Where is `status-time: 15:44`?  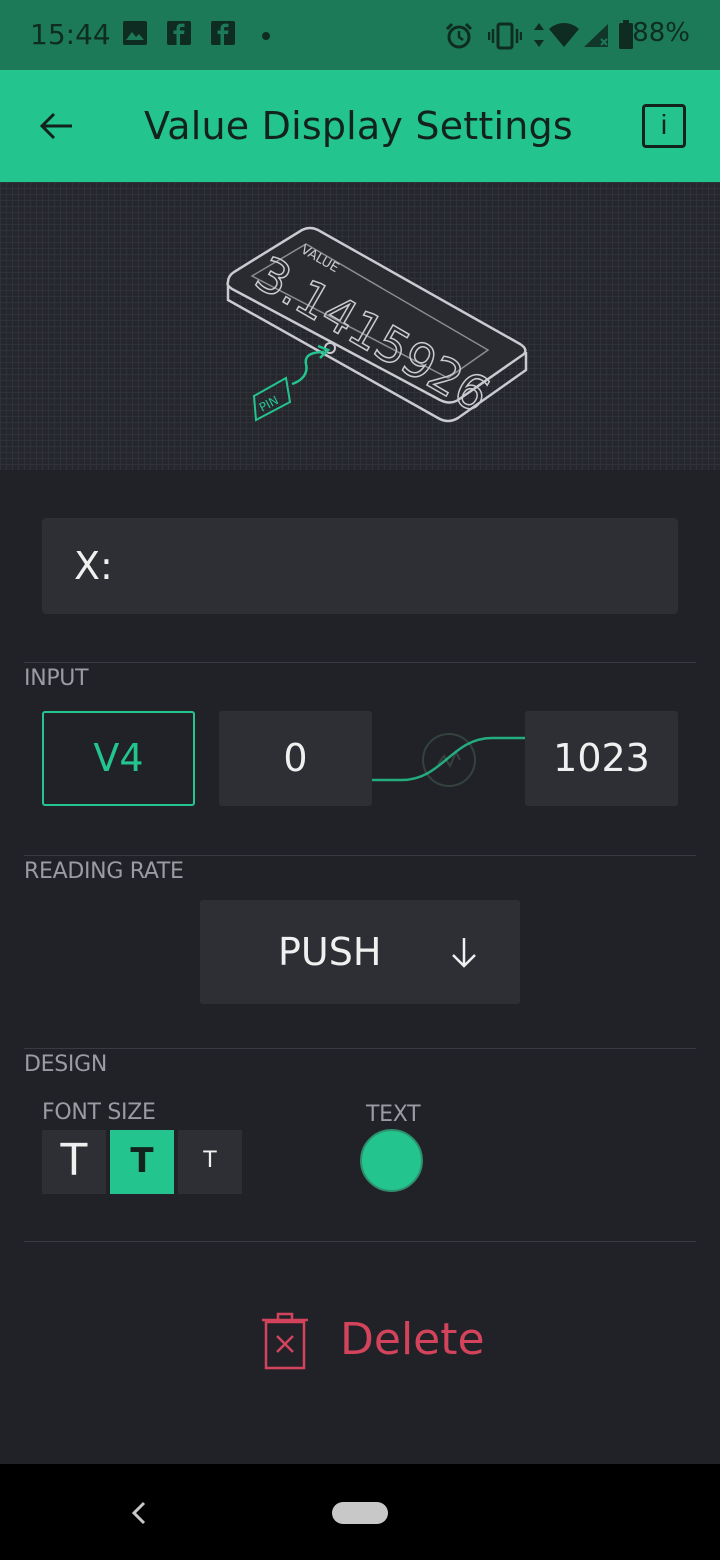 status-time: 15:44 is located at coordinates (70, 34).